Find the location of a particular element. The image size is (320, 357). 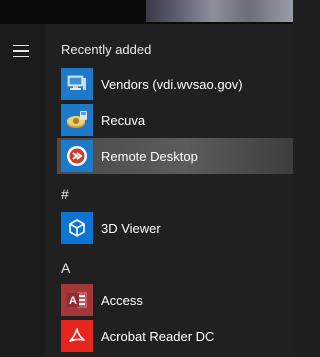

group-header-hash: # is located at coordinates (65, 194).